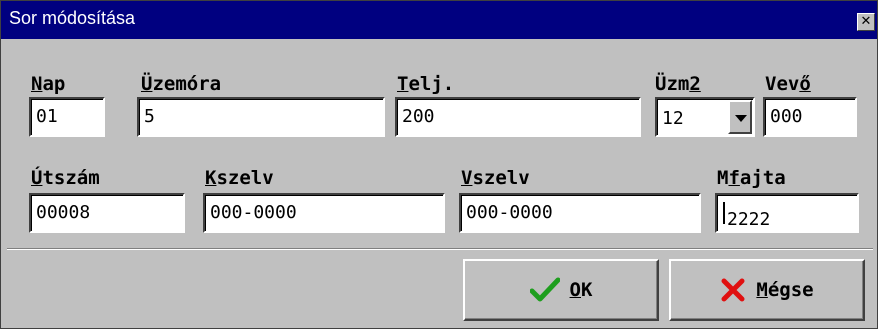 This screenshot has height=329, width=878. I want to click on uzm2-dropdown-button, so click(740, 117).